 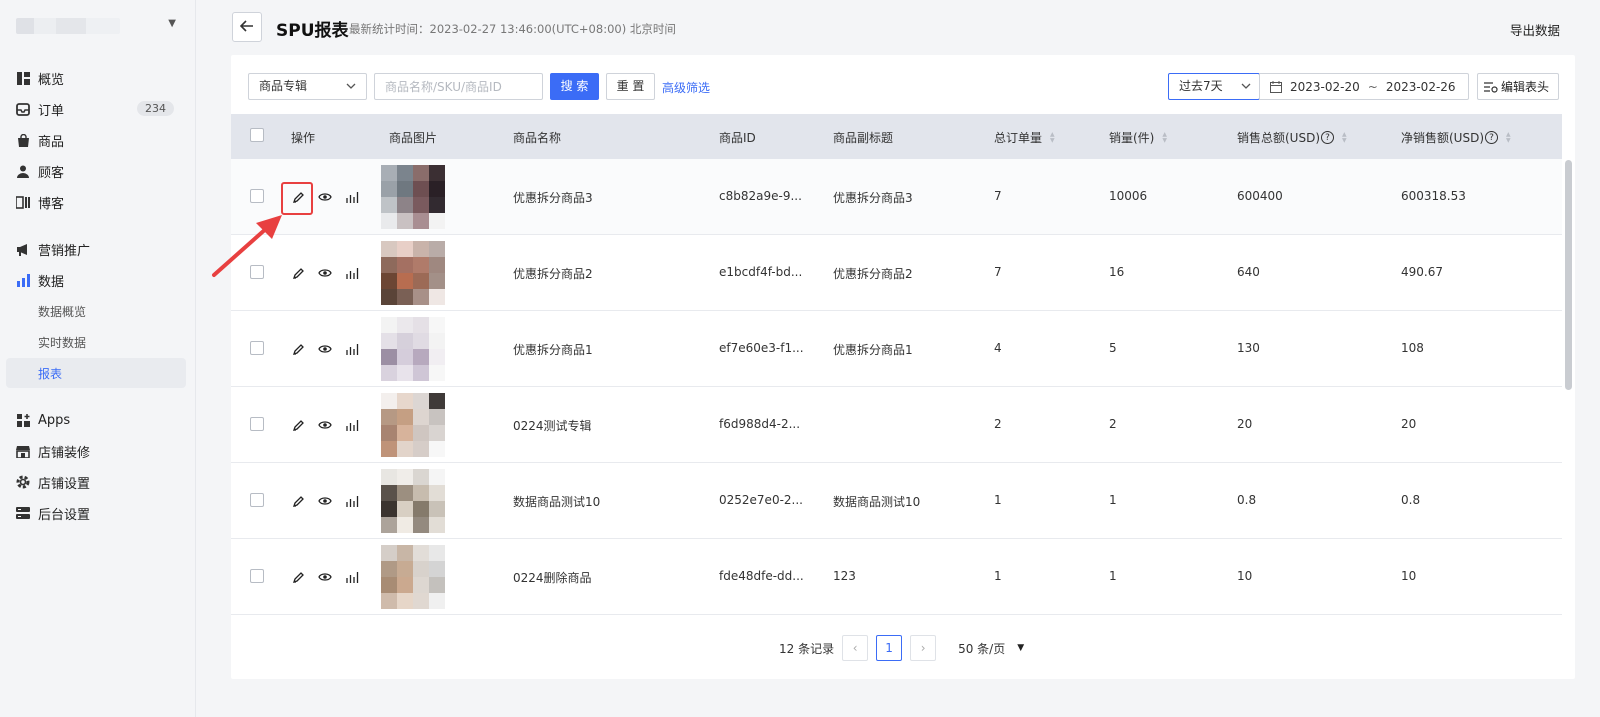 I want to click on sidebar-item-apps: Apps, so click(x=96, y=420).